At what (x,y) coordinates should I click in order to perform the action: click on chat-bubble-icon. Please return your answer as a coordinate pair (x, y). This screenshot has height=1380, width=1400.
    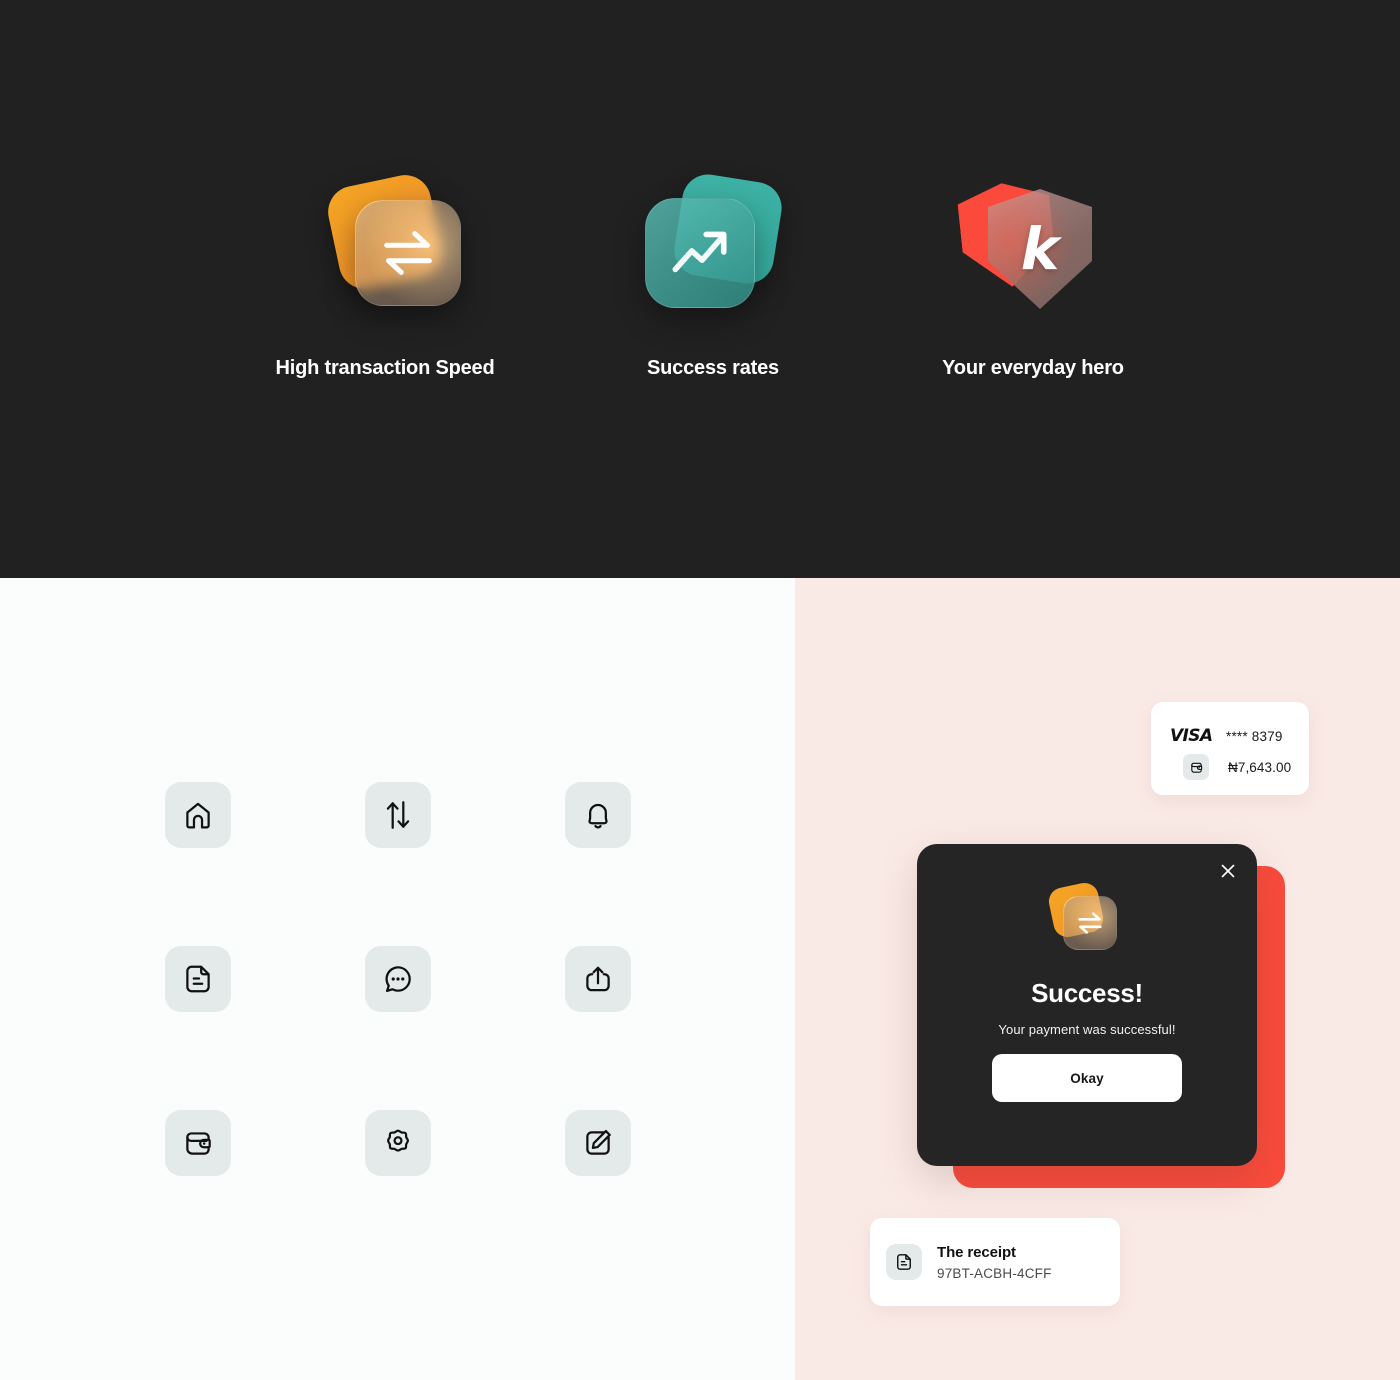
    Looking at the image, I should click on (398, 979).